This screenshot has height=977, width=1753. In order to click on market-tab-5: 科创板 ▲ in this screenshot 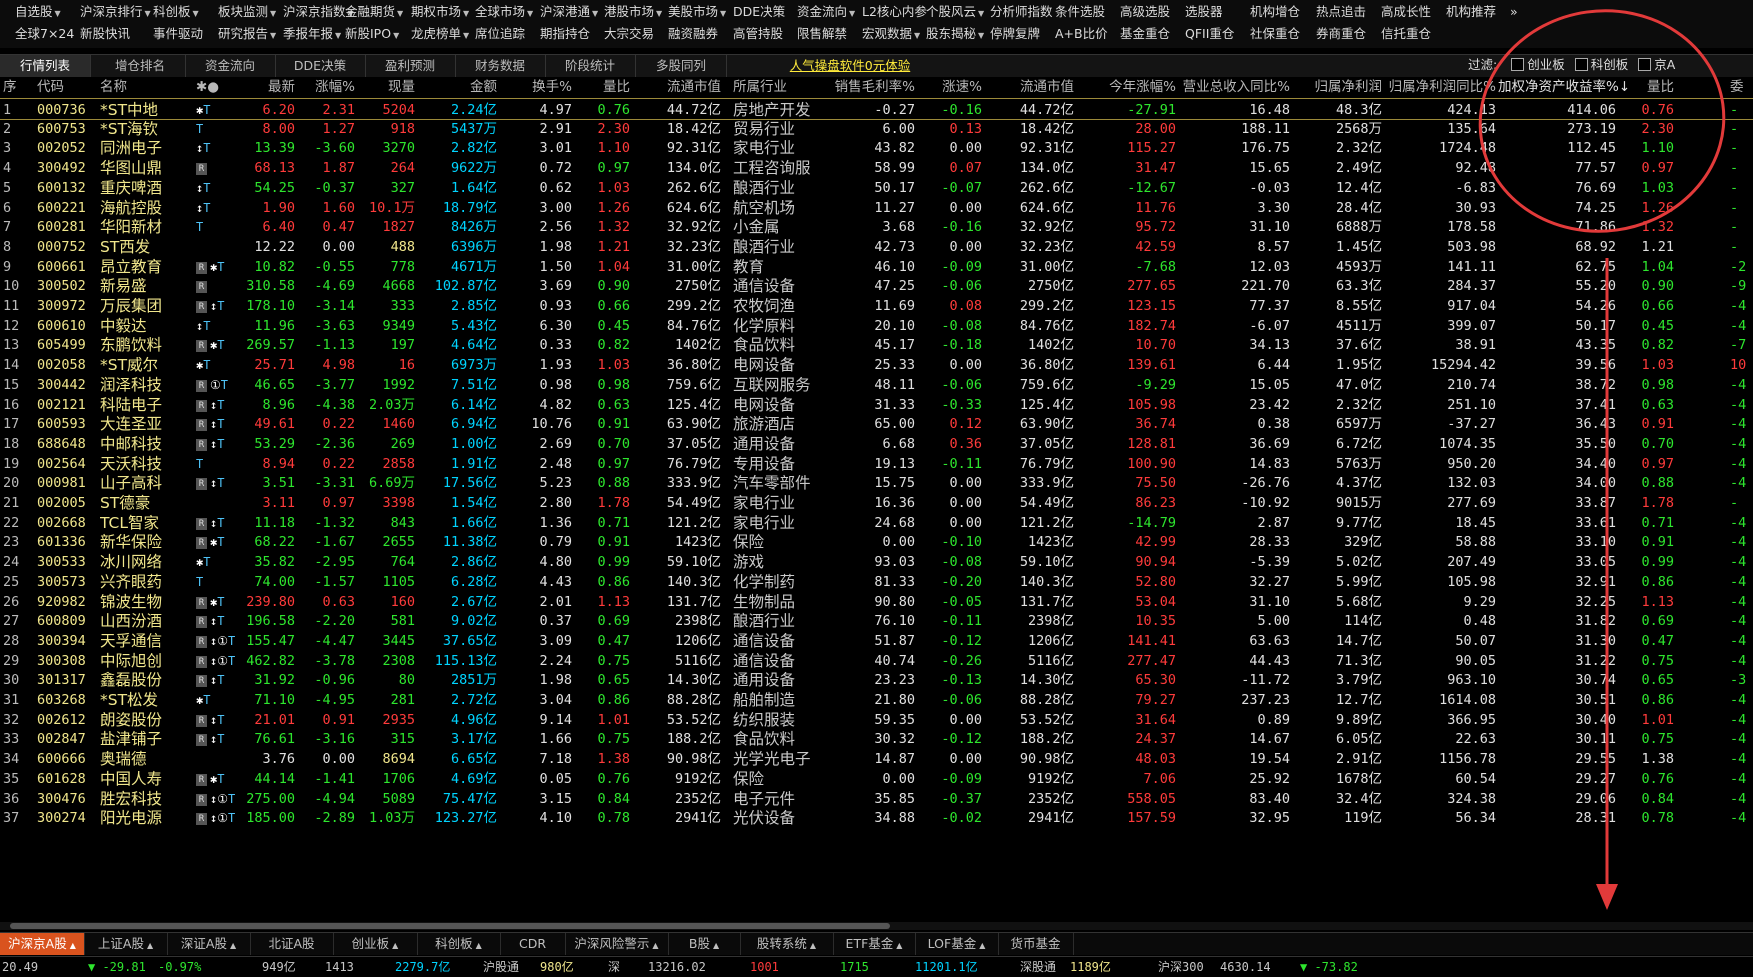, I will do `click(459, 944)`.